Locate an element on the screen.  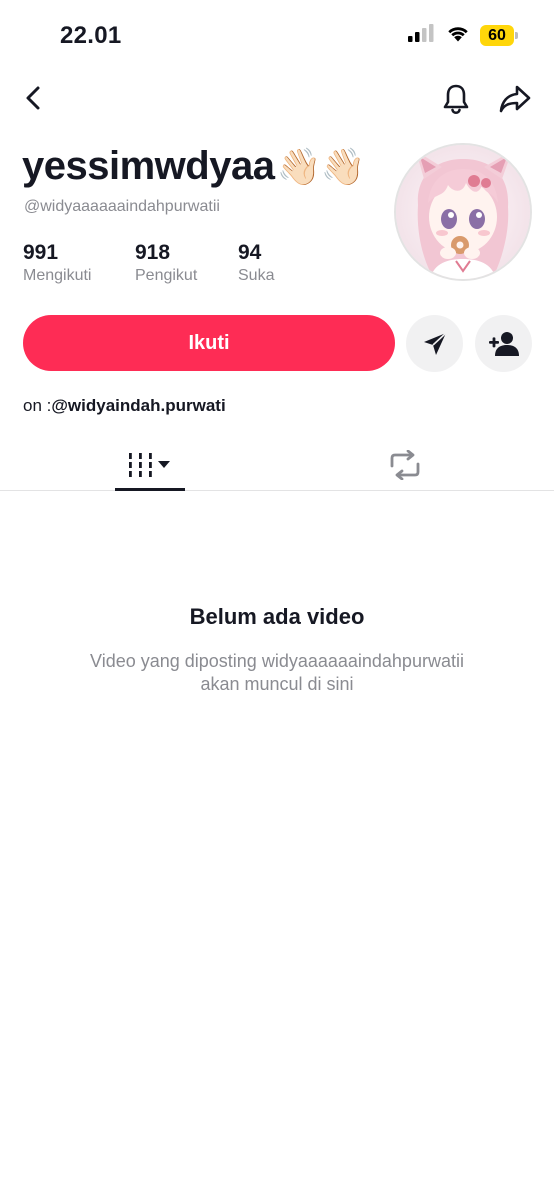
stat-likes: 94 Suka is located at coordinates (268, 263).